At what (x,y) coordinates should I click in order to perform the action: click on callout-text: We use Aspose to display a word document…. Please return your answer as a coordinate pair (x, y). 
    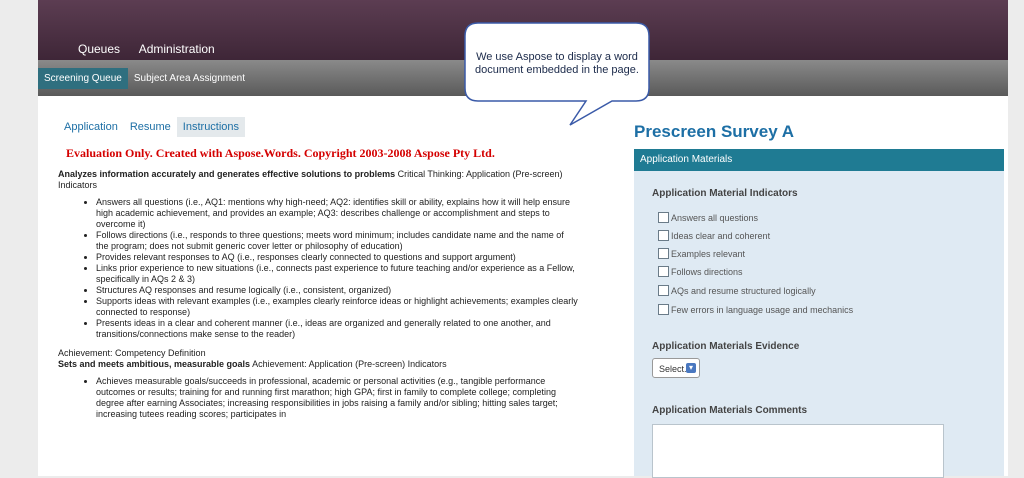
    Looking at the image, I should click on (557, 63).